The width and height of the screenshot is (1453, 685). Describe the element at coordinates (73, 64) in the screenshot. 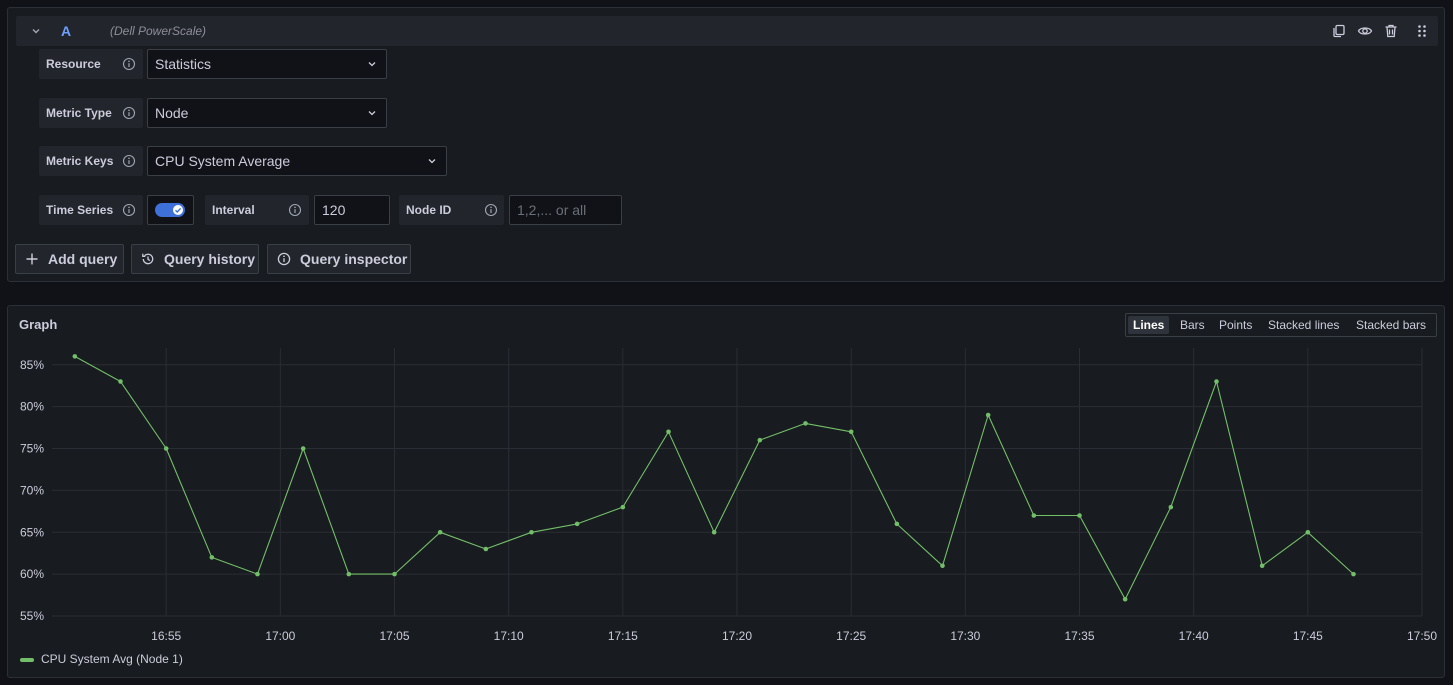

I see `resource-label-text: Resource` at that location.